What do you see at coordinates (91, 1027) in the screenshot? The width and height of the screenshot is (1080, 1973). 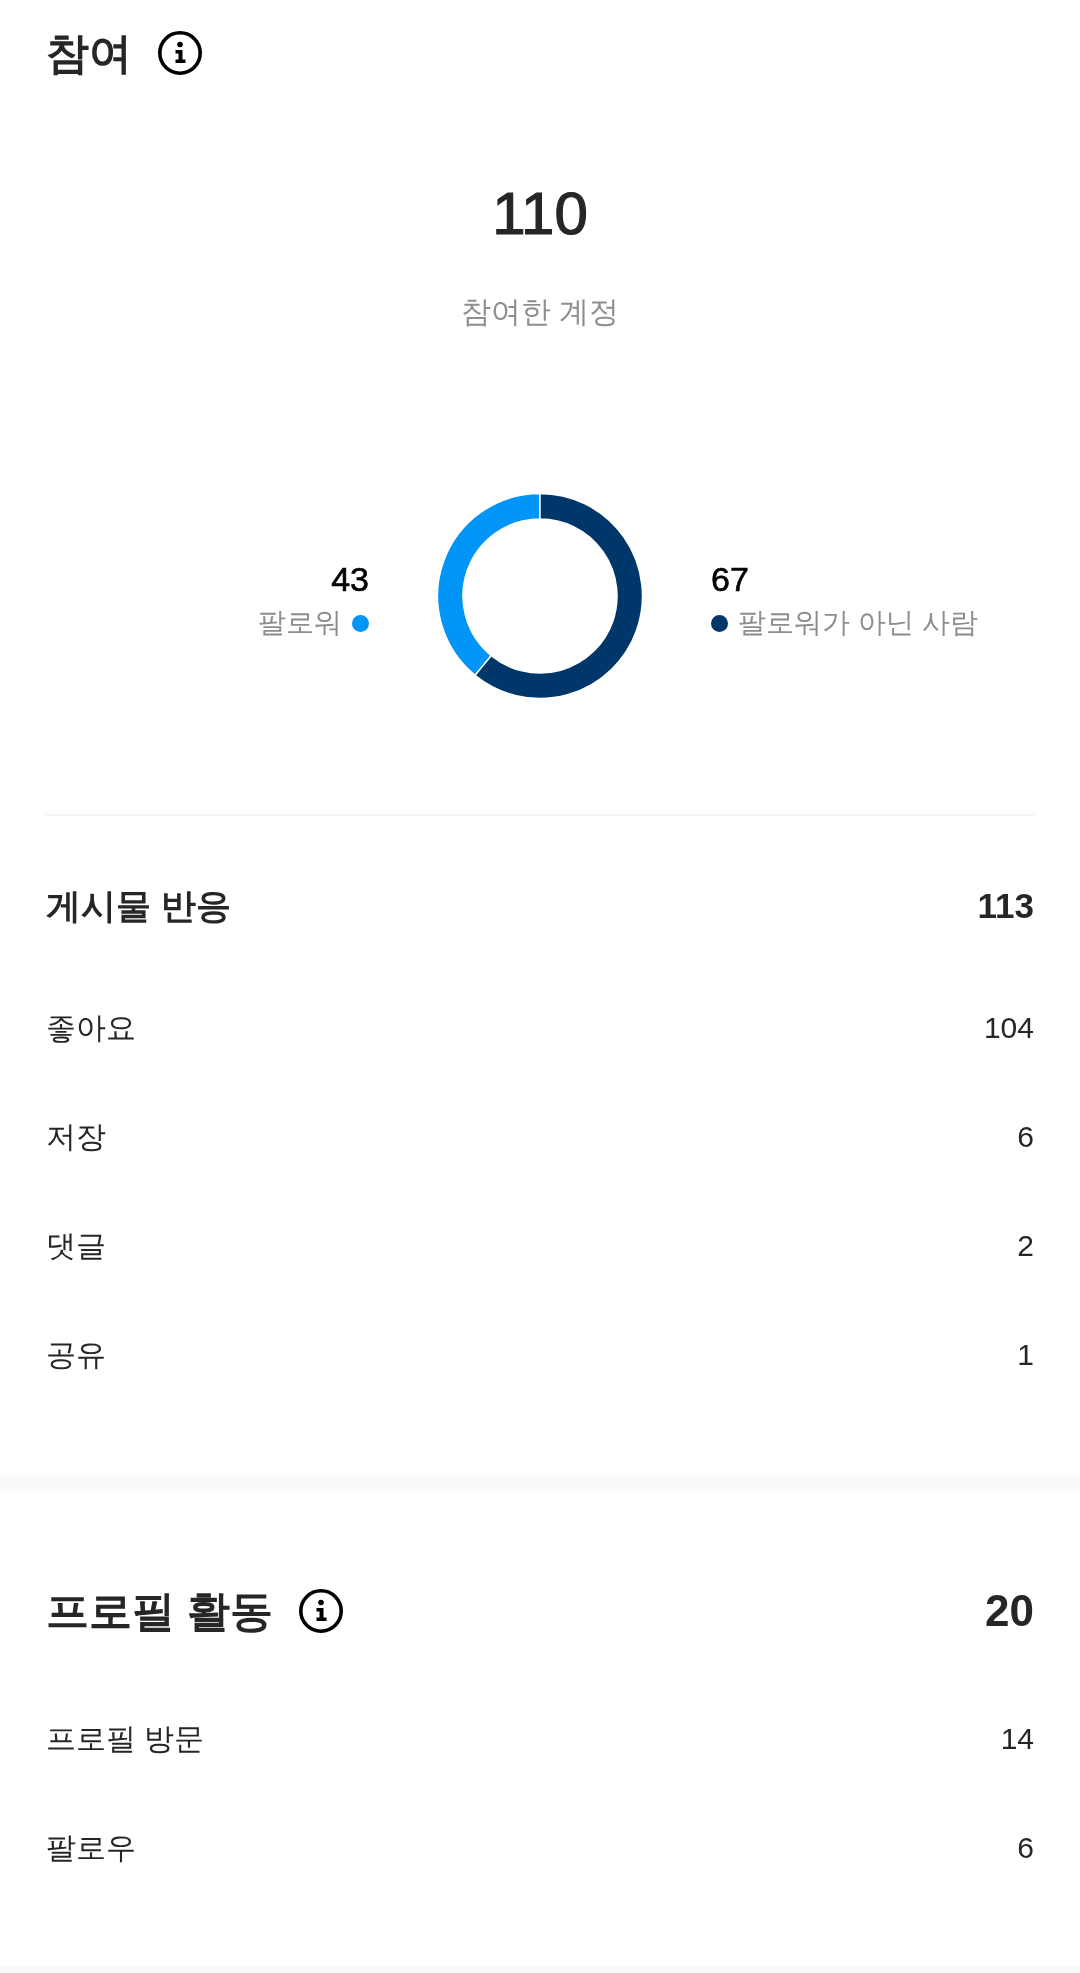 I see `metric-label: 좋아요` at bounding box center [91, 1027].